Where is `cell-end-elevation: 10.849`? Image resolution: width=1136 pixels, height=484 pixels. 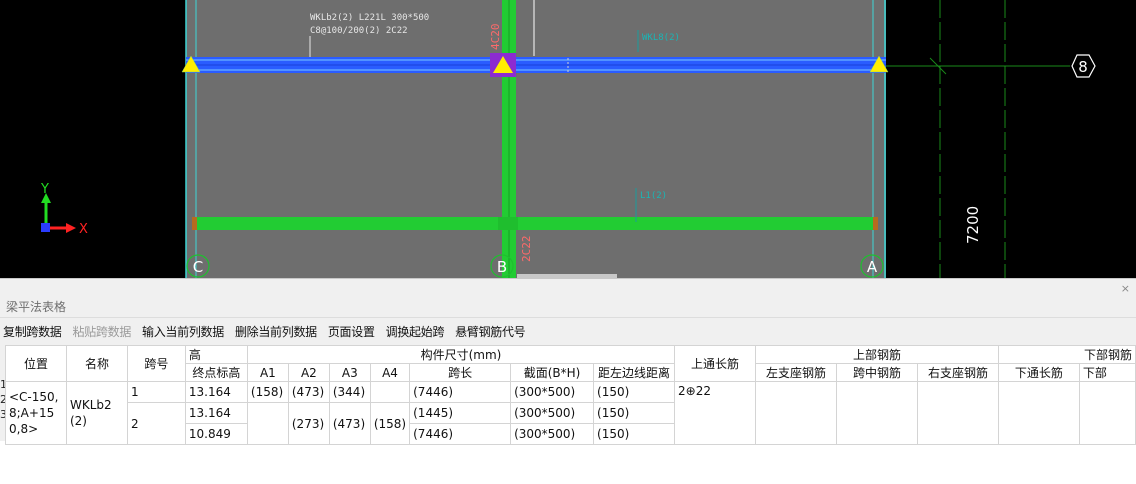
cell-end-elevation: 10.849 is located at coordinates (216, 434).